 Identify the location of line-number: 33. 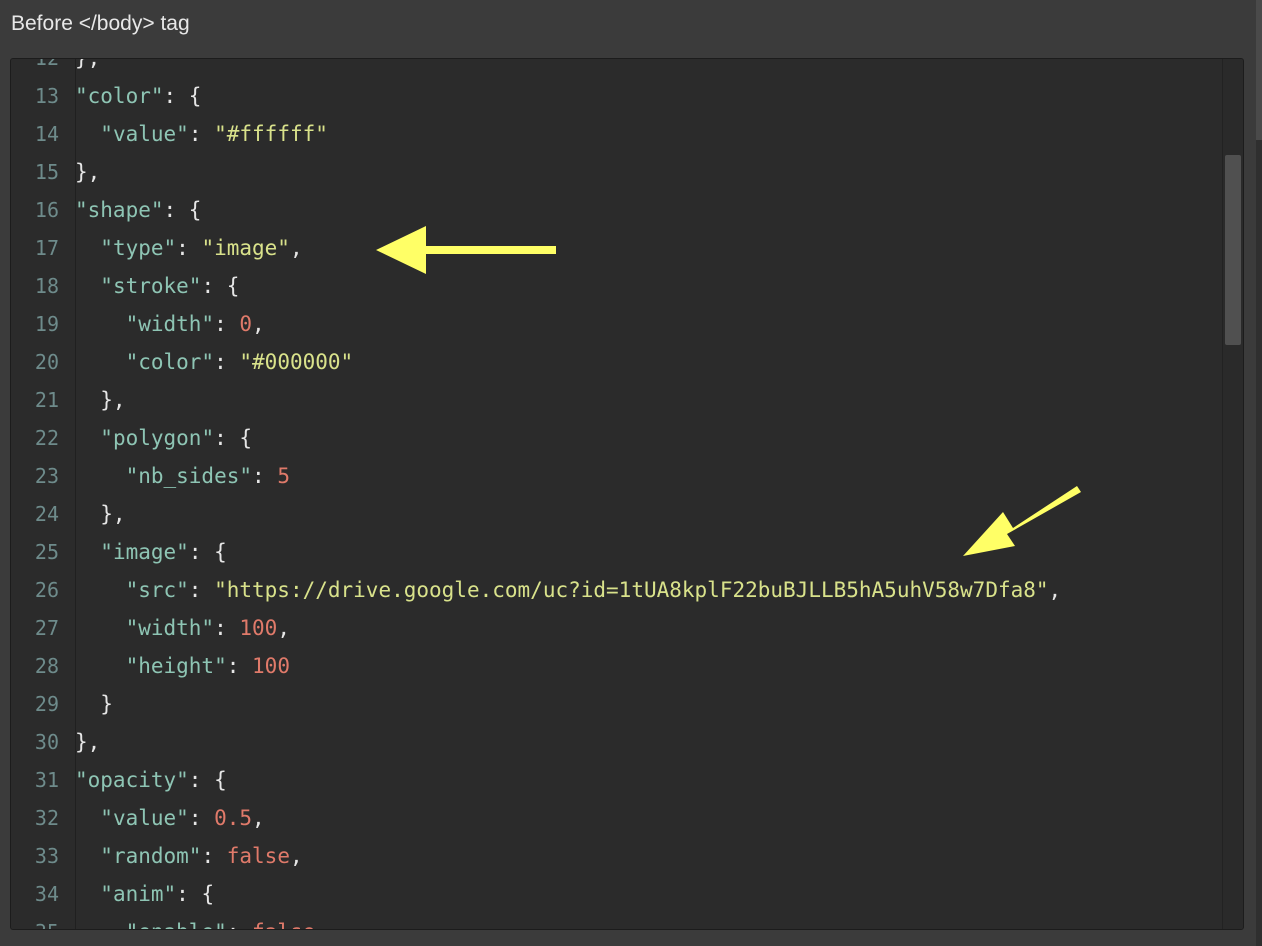
(46, 856).